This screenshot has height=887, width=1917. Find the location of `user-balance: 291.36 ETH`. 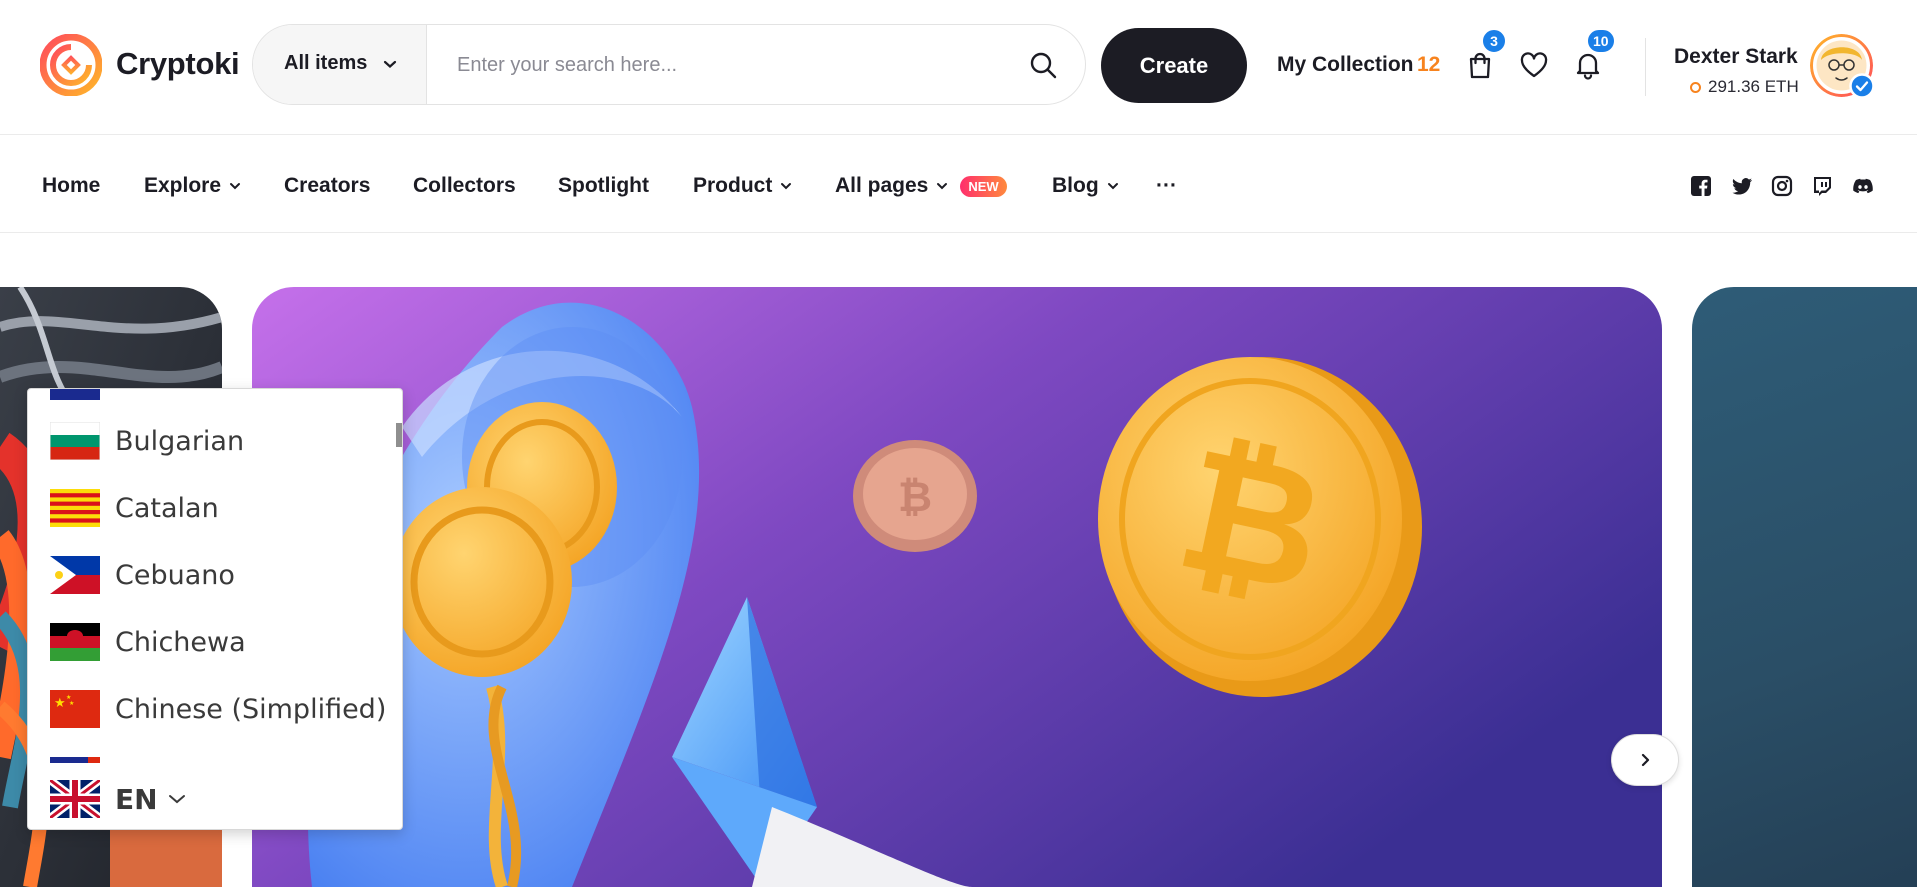

user-balance: 291.36 ETH is located at coordinates (1753, 86).